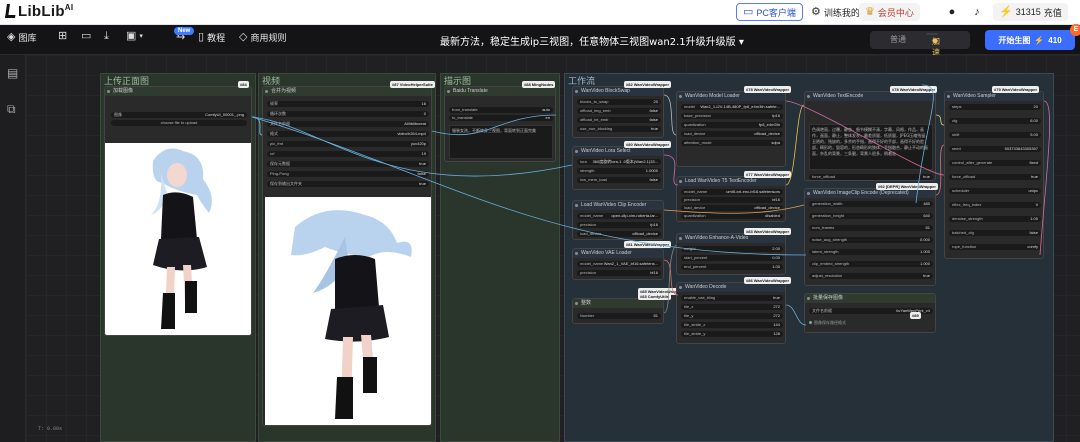 The width and height of the screenshot is (1080, 442). Describe the element at coordinates (898, 39) in the screenshot. I see `mode-normal: 普通` at that location.